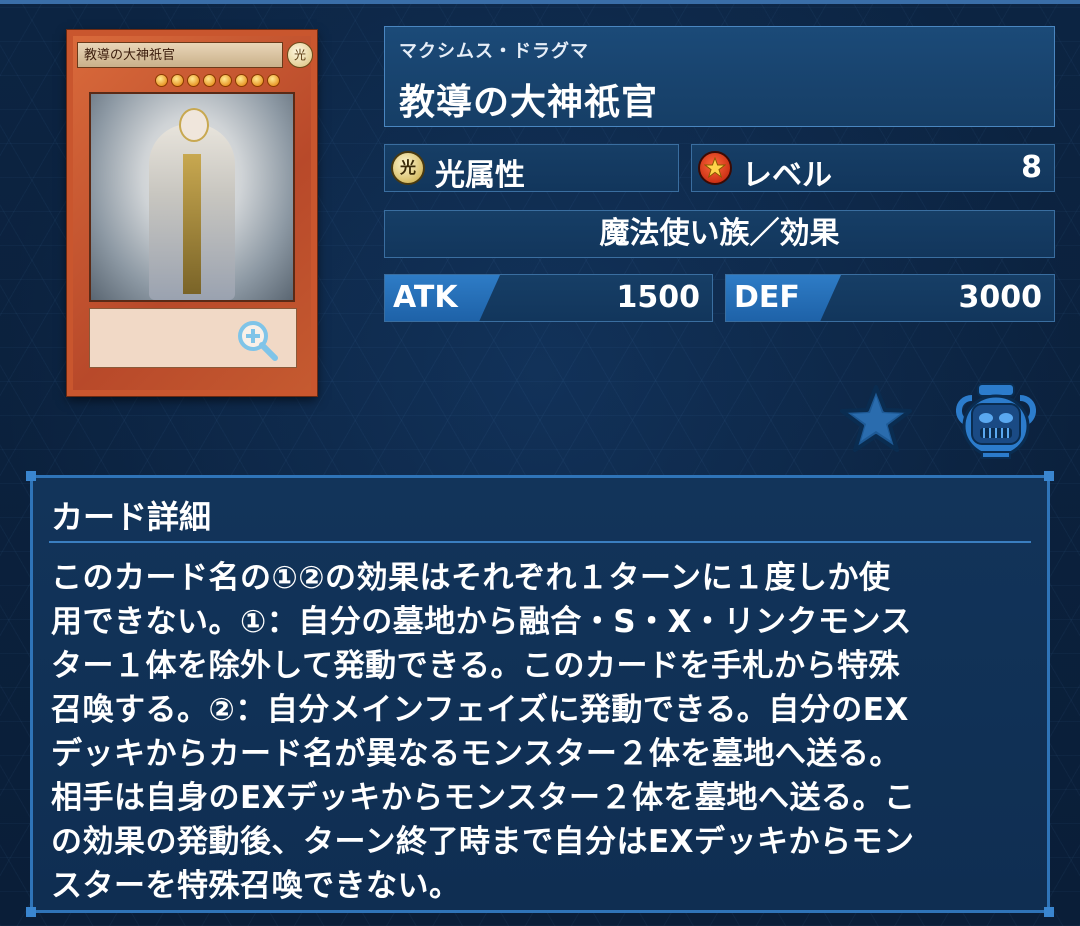 This screenshot has height=926, width=1080. What do you see at coordinates (658, 297) in the screenshot?
I see `atk-value: 1500` at bounding box center [658, 297].